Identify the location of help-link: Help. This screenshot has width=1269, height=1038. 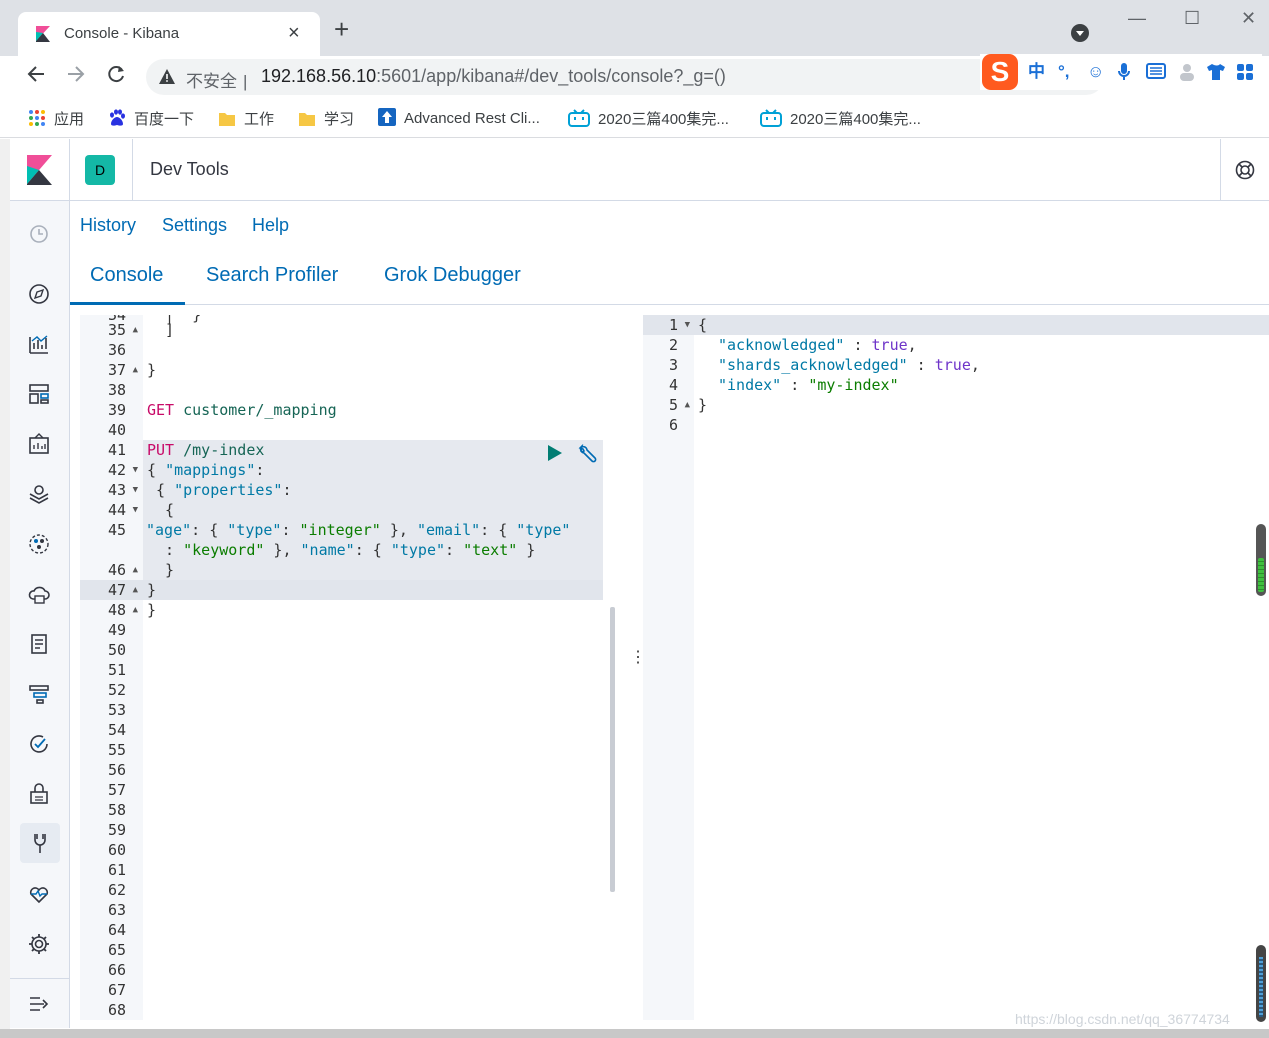
(270, 225).